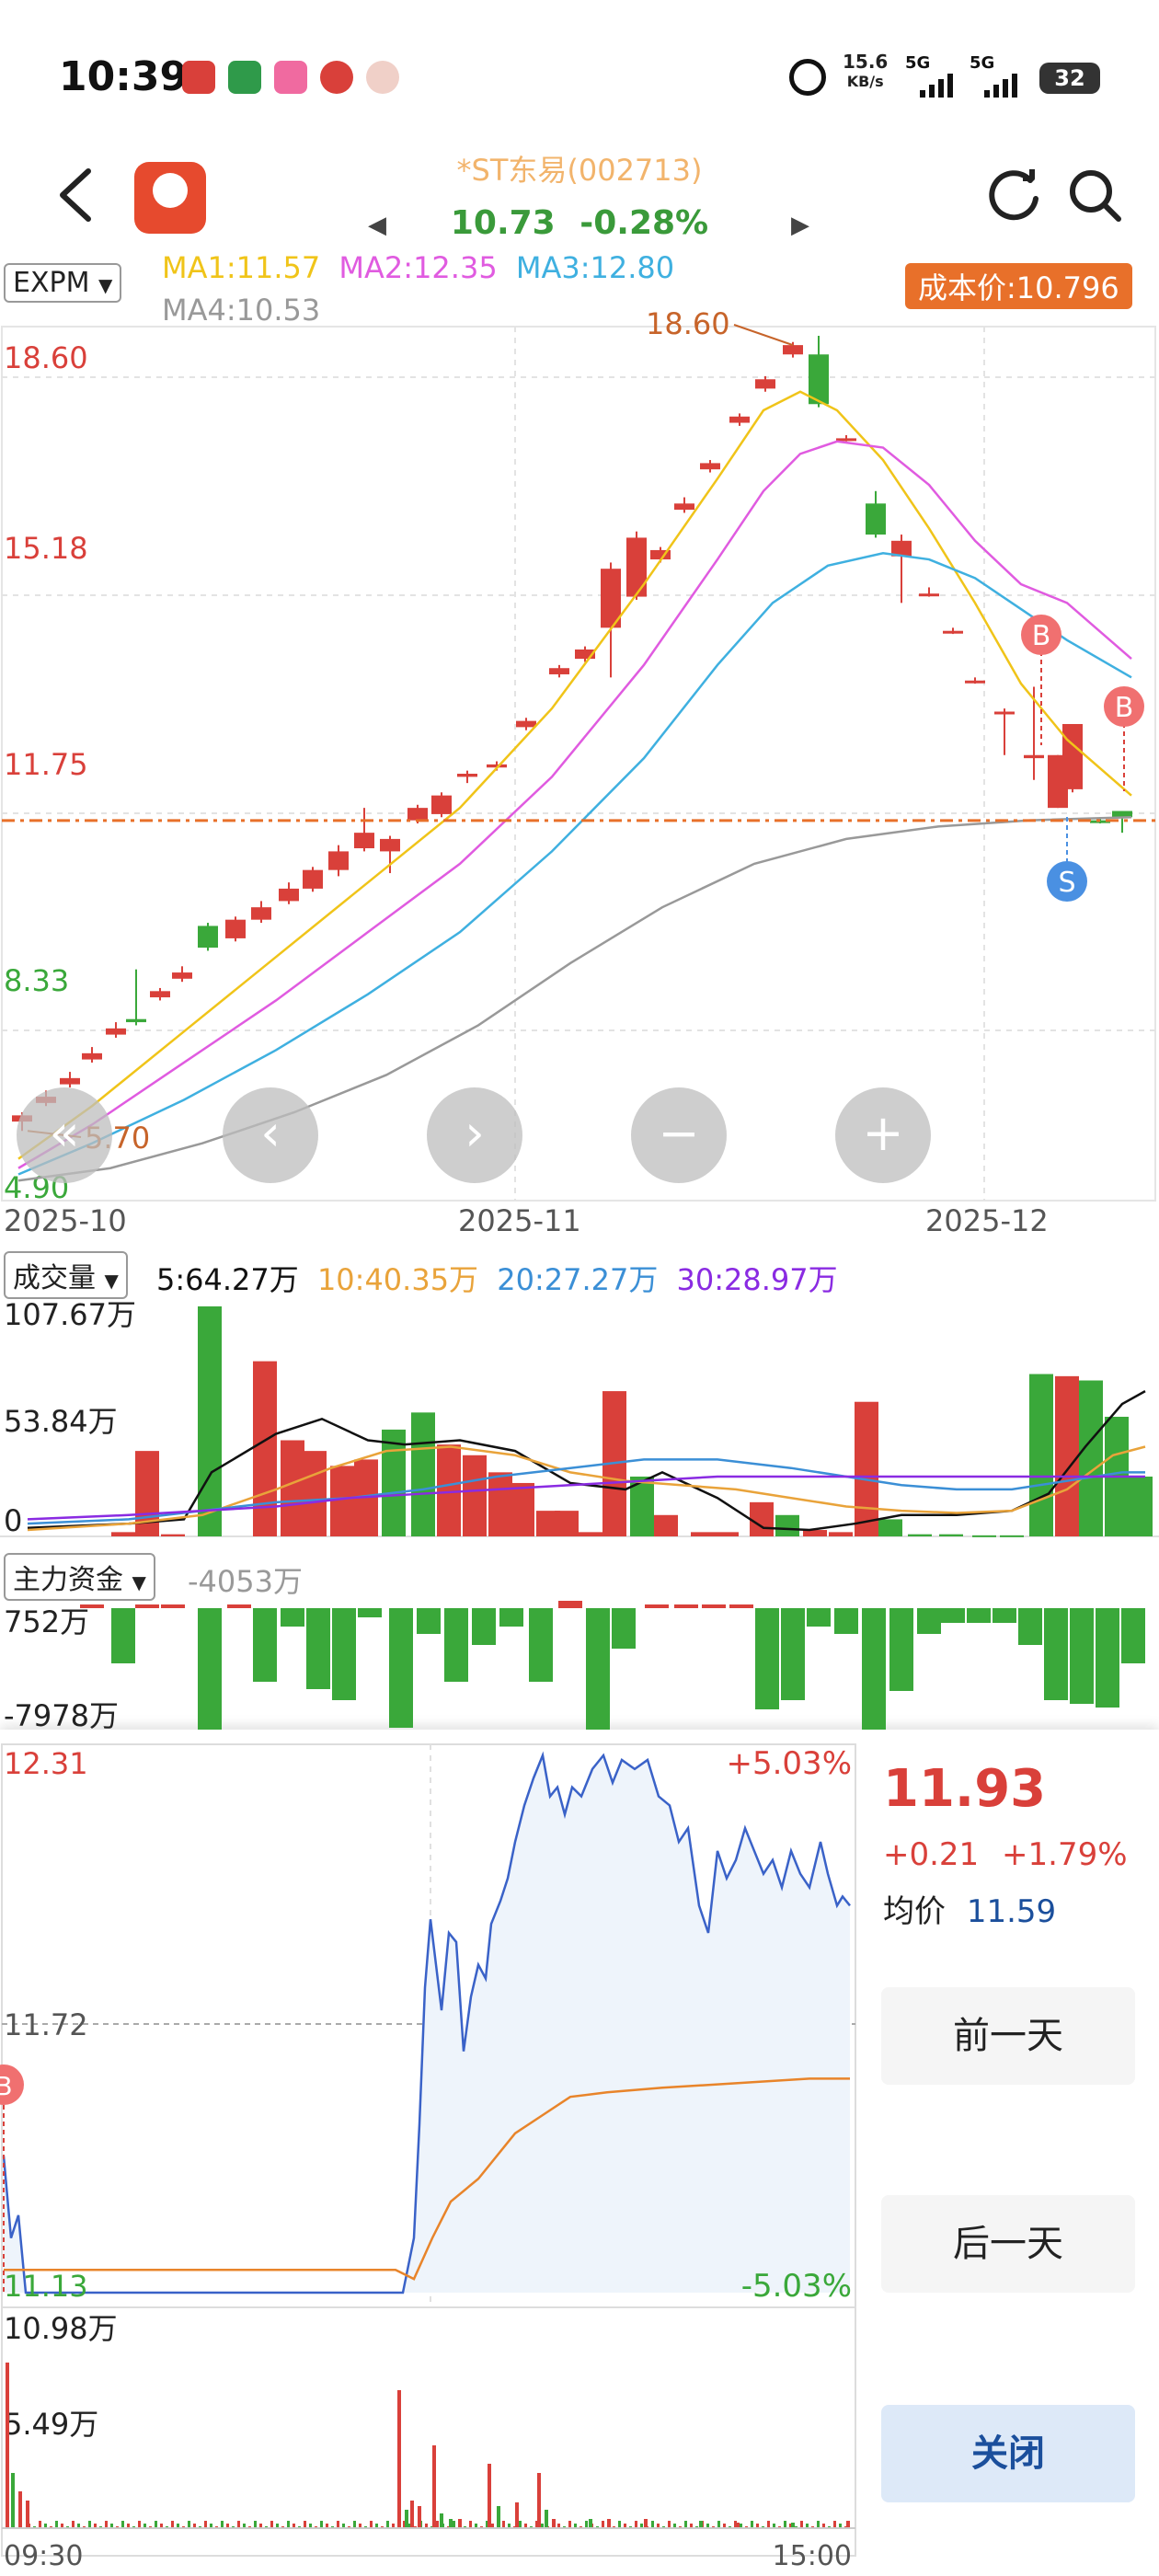 The image size is (1159, 2576). I want to click on indicator-label: EXPM, so click(51, 283).